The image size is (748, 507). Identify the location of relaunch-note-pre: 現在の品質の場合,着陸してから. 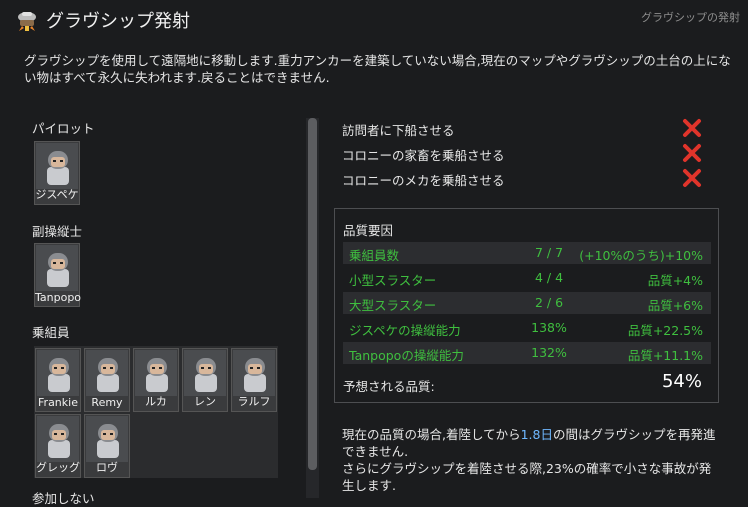
(431, 434).